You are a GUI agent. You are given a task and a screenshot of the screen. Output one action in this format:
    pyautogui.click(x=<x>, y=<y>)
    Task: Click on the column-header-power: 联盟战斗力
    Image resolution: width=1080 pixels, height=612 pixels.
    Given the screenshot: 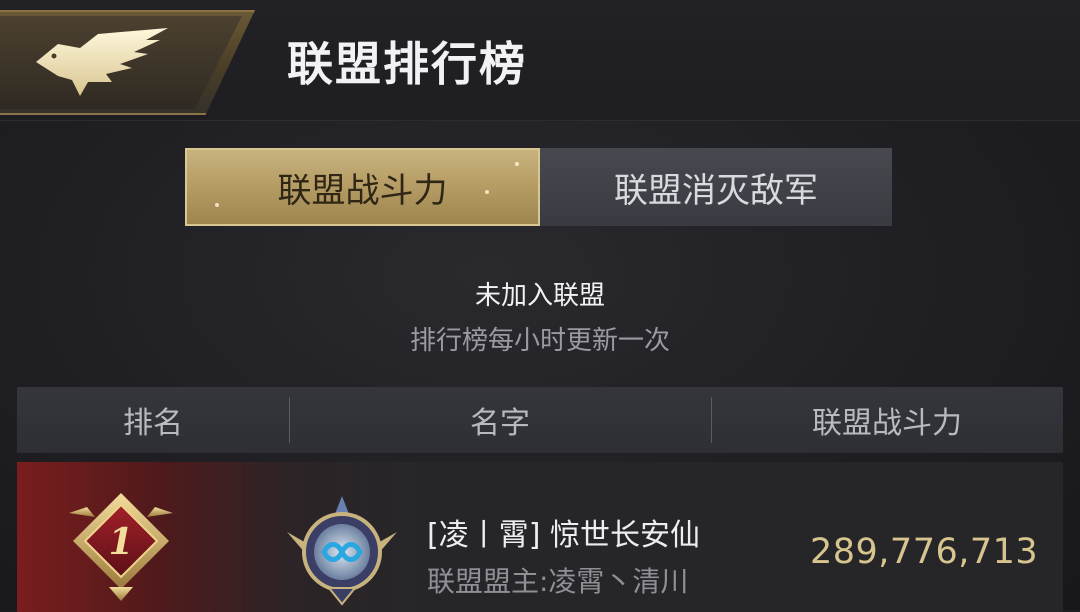 What is the action you would take?
    pyautogui.click(x=887, y=423)
    